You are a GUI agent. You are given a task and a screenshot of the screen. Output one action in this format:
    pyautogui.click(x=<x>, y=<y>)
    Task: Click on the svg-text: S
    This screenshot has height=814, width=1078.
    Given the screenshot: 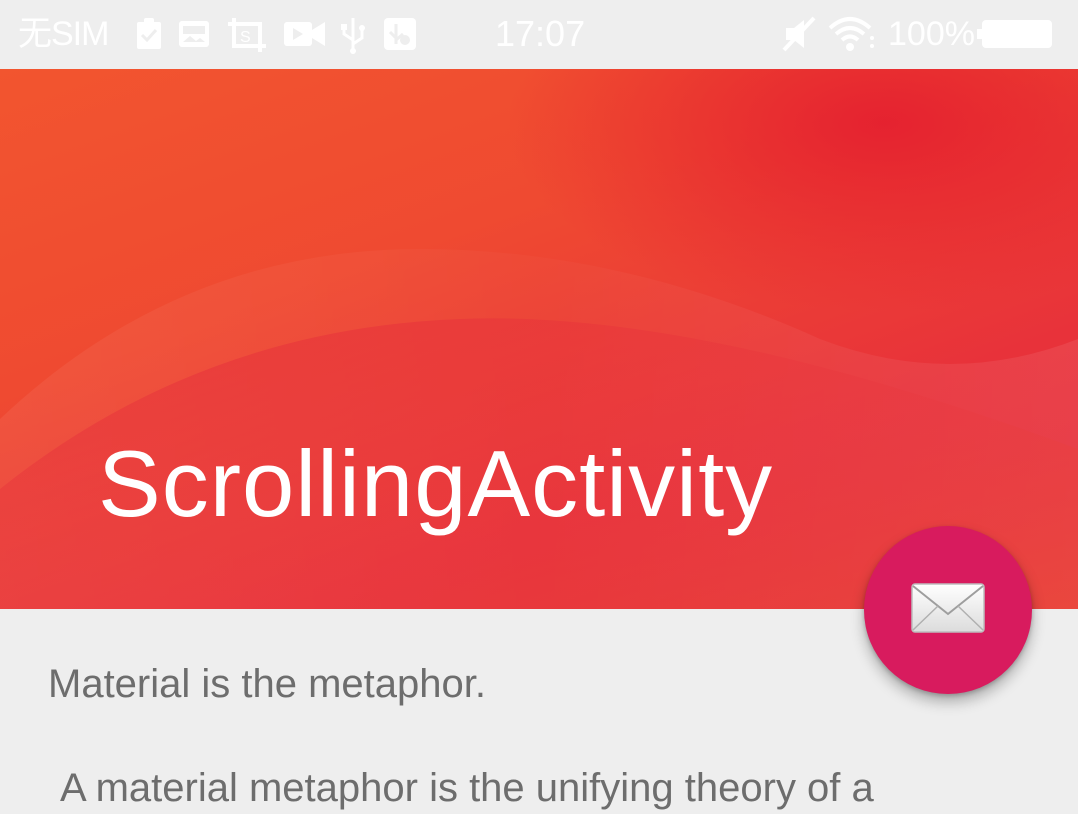 What is the action you would take?
    pyautogui.click(x=245, y=37)
    